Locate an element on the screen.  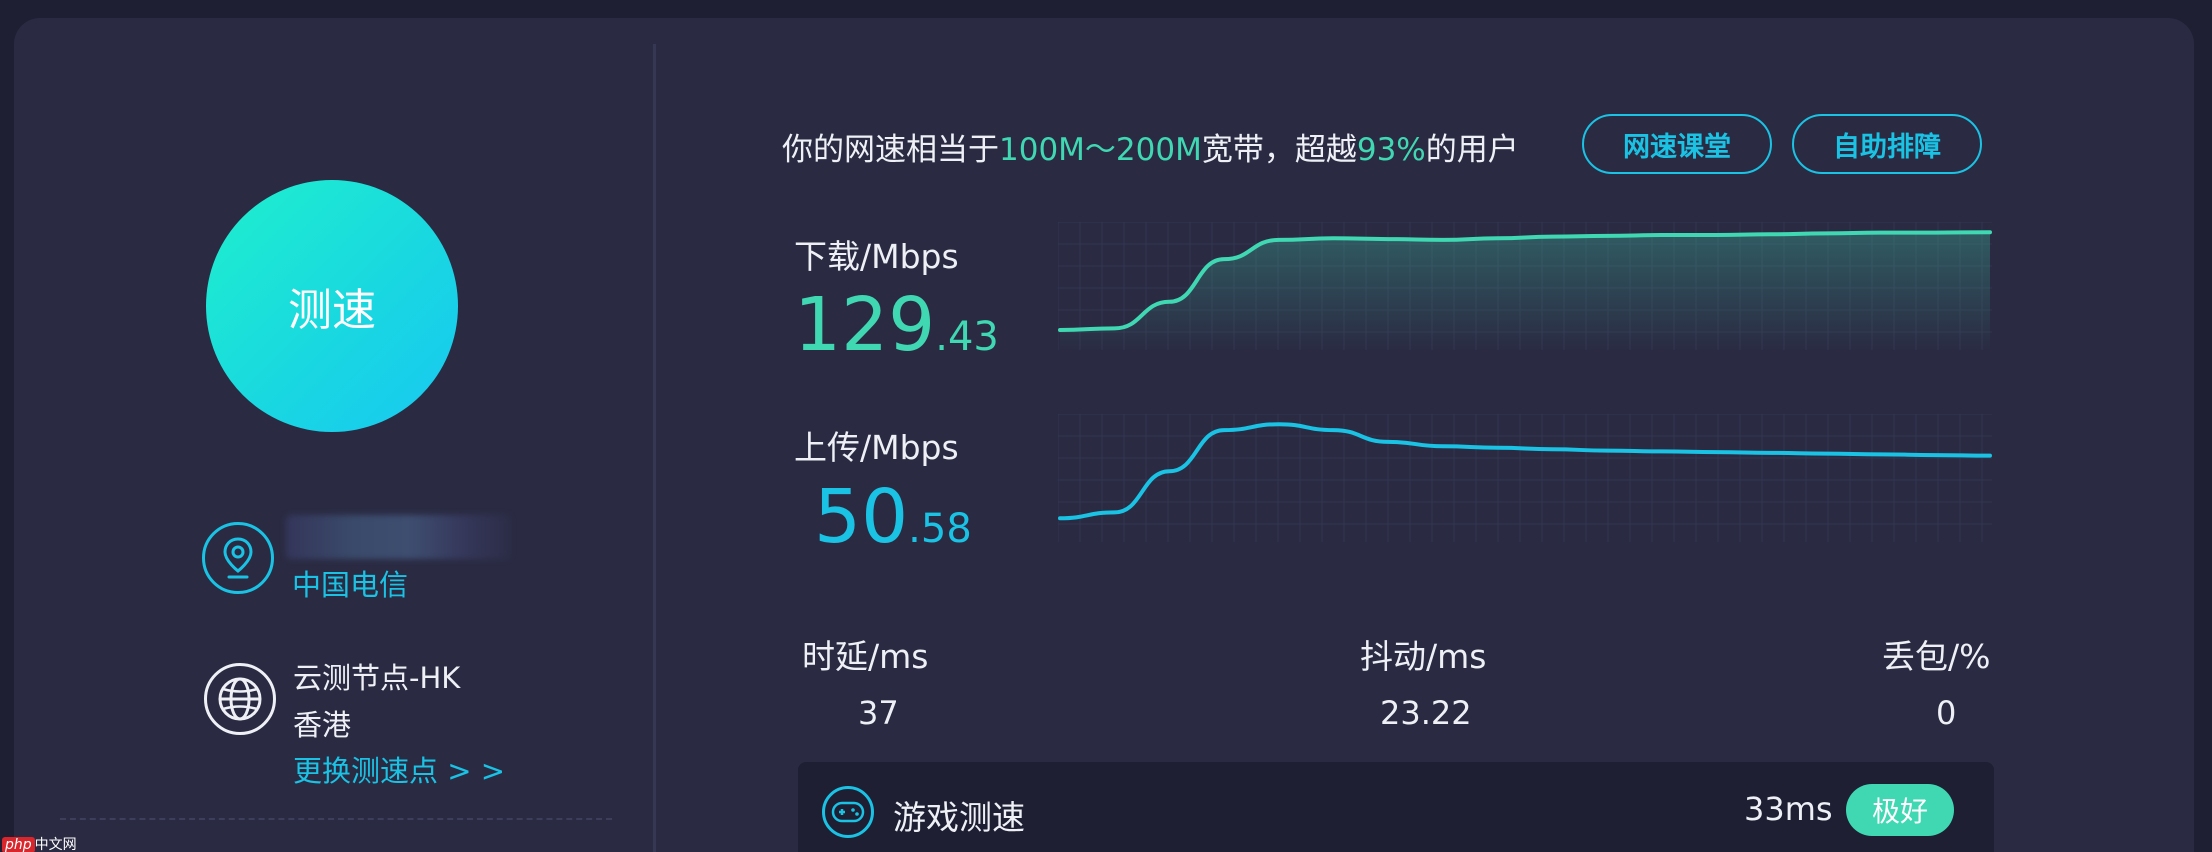
packet-loss-value: 0 is located at coordinates (1946, 713).